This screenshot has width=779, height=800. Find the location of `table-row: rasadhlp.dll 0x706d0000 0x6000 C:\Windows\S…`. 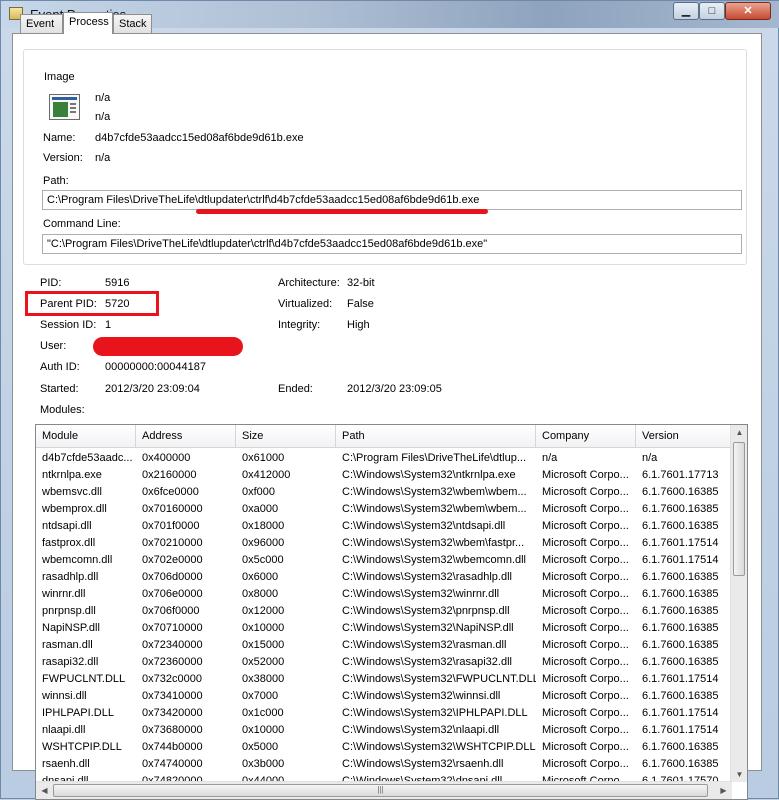

table-row: rasadhlp.dll 0x706d0000 0x6000 C:\Windows\S… is located at coordinates (386, 577).